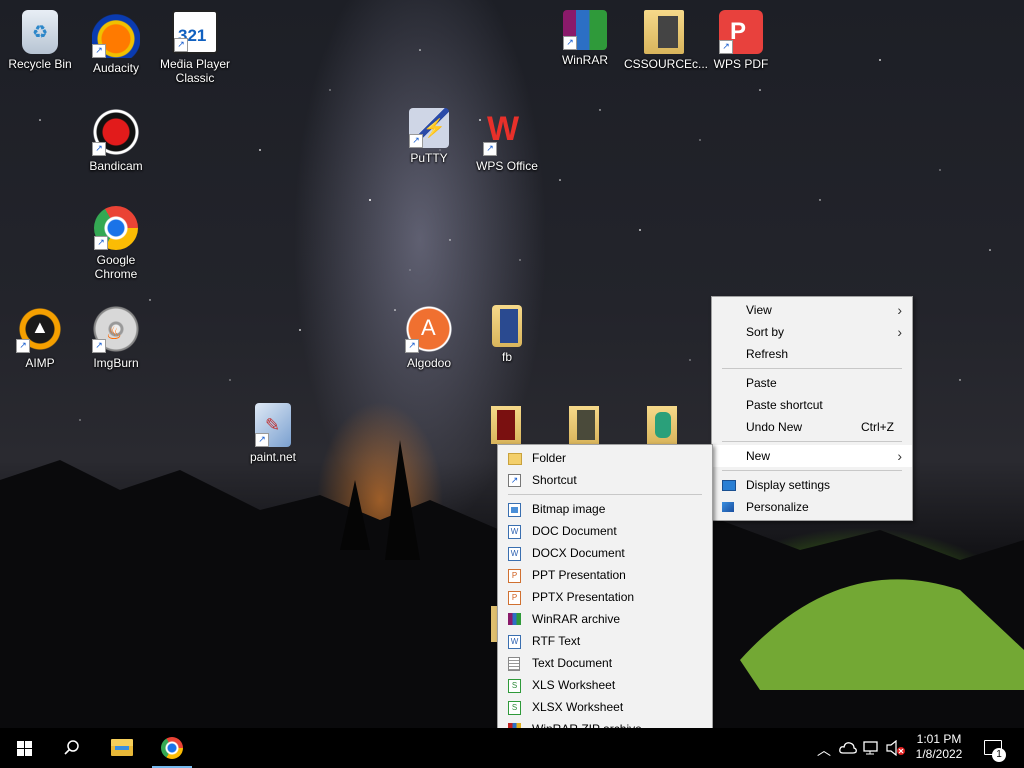 The width and height of the screenshot is (1024, 768). I want to click on menu-item-undo-new: Undo New Ctrl+Z, so click(812, 427).